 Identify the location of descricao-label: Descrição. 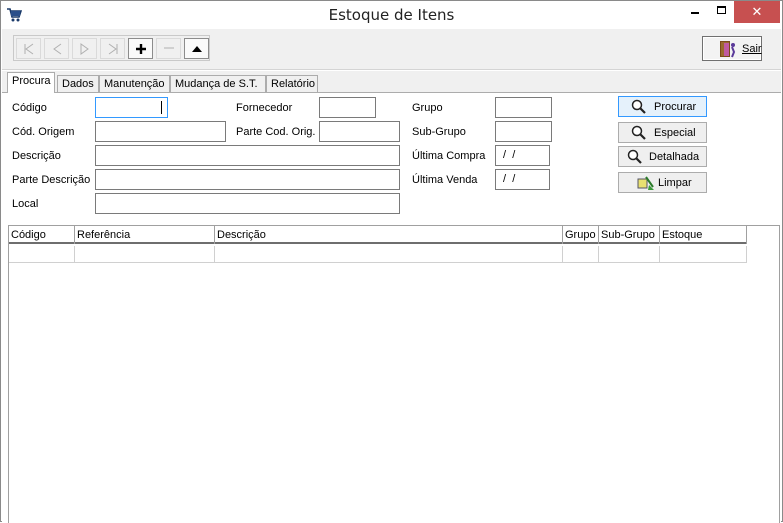
(36, 156).